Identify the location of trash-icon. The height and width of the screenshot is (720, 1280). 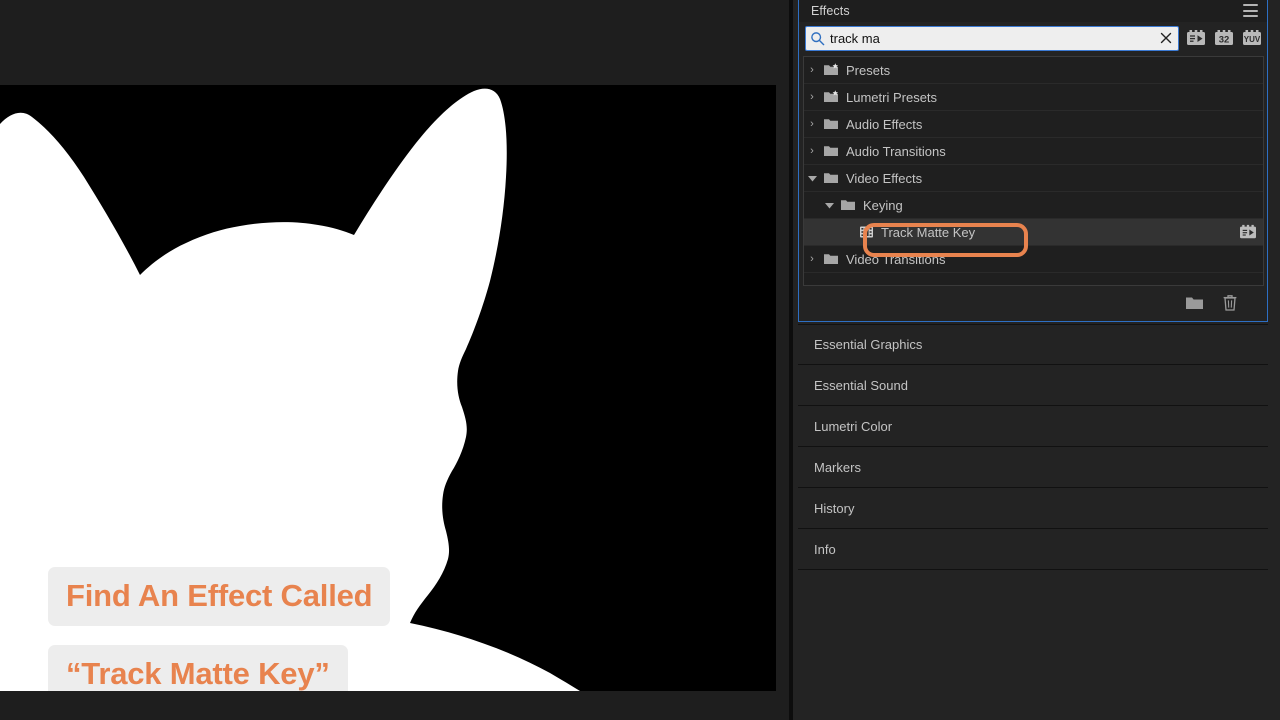
(1230, 303).